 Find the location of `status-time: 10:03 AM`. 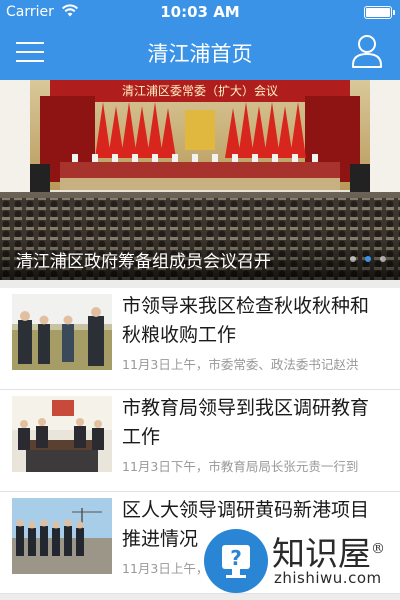

status-time: 10:03 AM is located at coordinates (200, 12).